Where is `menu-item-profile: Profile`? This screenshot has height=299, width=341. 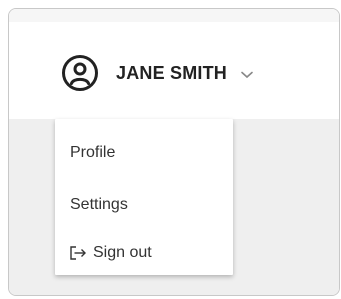
menu-item-profile: Profile is located at coordinates (92, 153).